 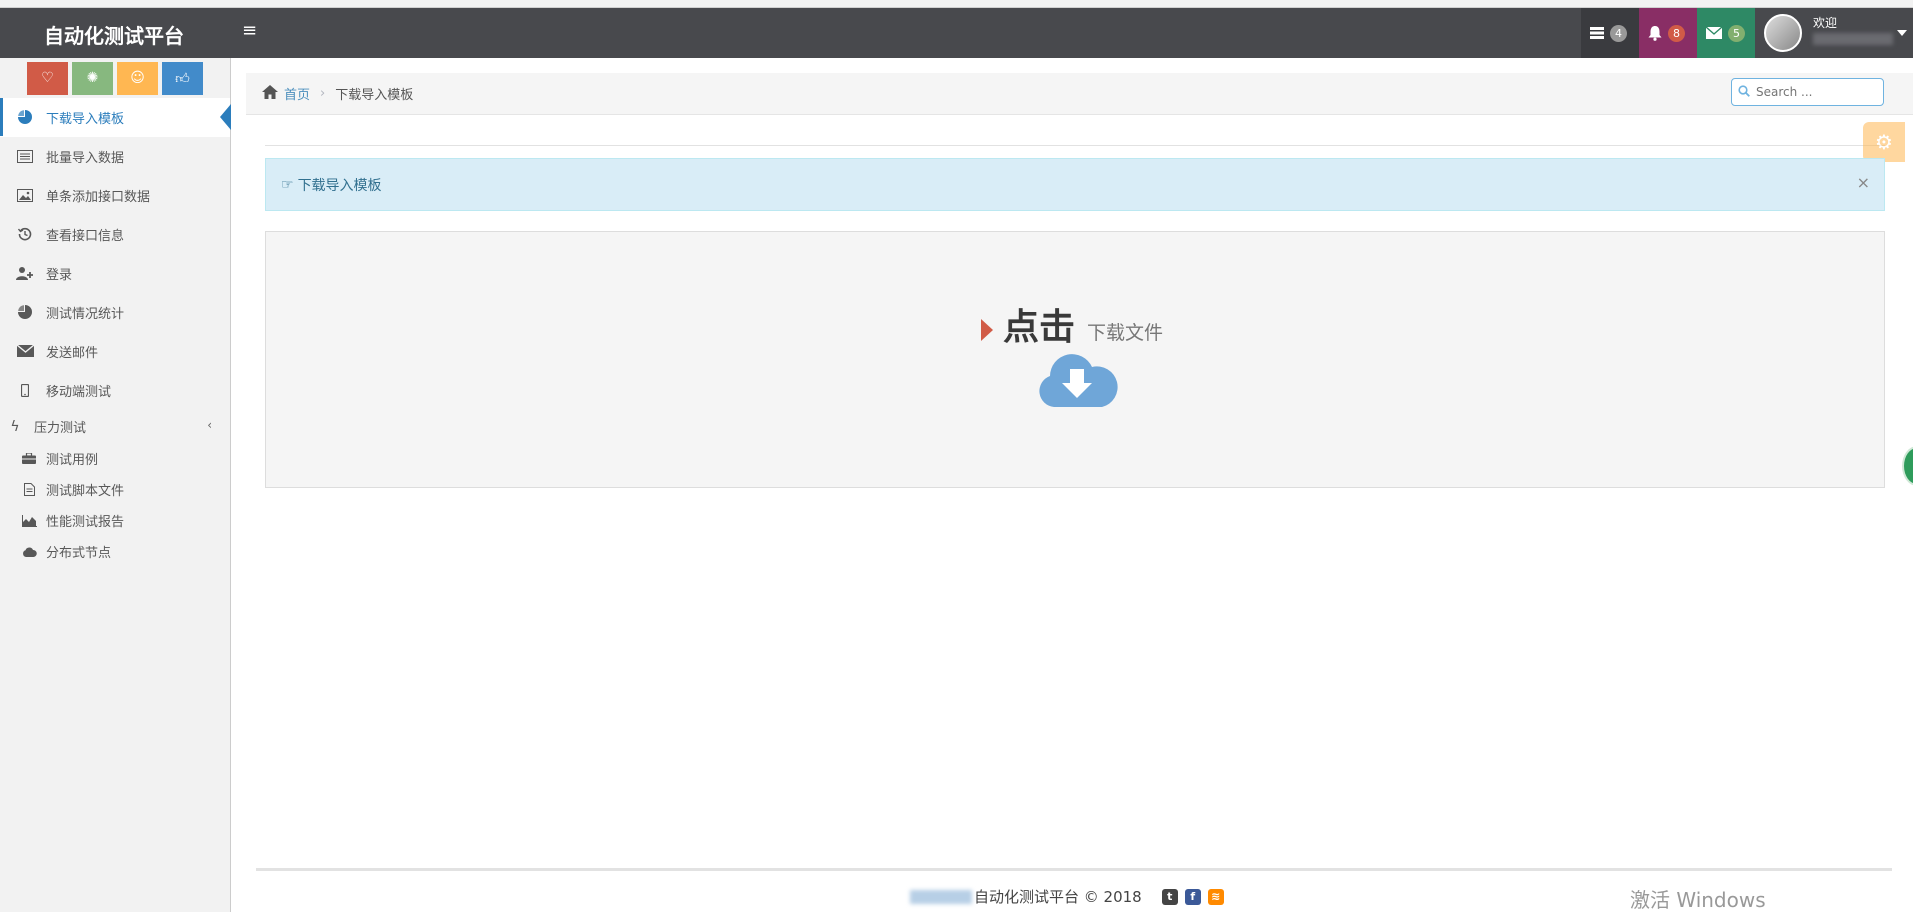 I want to click on briefcase-icon, so click(x=29, y=459).